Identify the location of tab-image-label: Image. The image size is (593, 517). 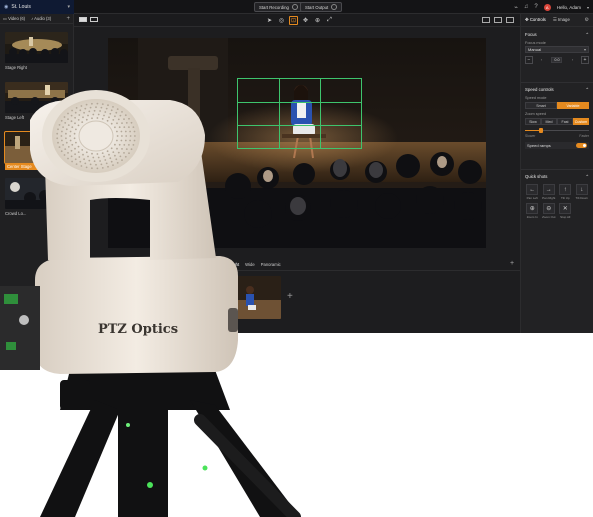
(563, 19).